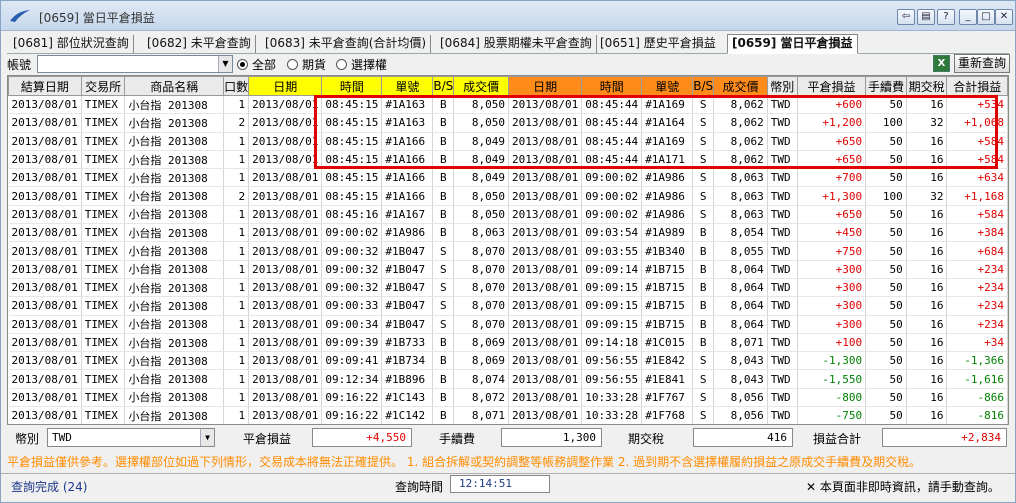 The image size is (1016, 503). I want to click on table-cell: 16, so click(927, 415).